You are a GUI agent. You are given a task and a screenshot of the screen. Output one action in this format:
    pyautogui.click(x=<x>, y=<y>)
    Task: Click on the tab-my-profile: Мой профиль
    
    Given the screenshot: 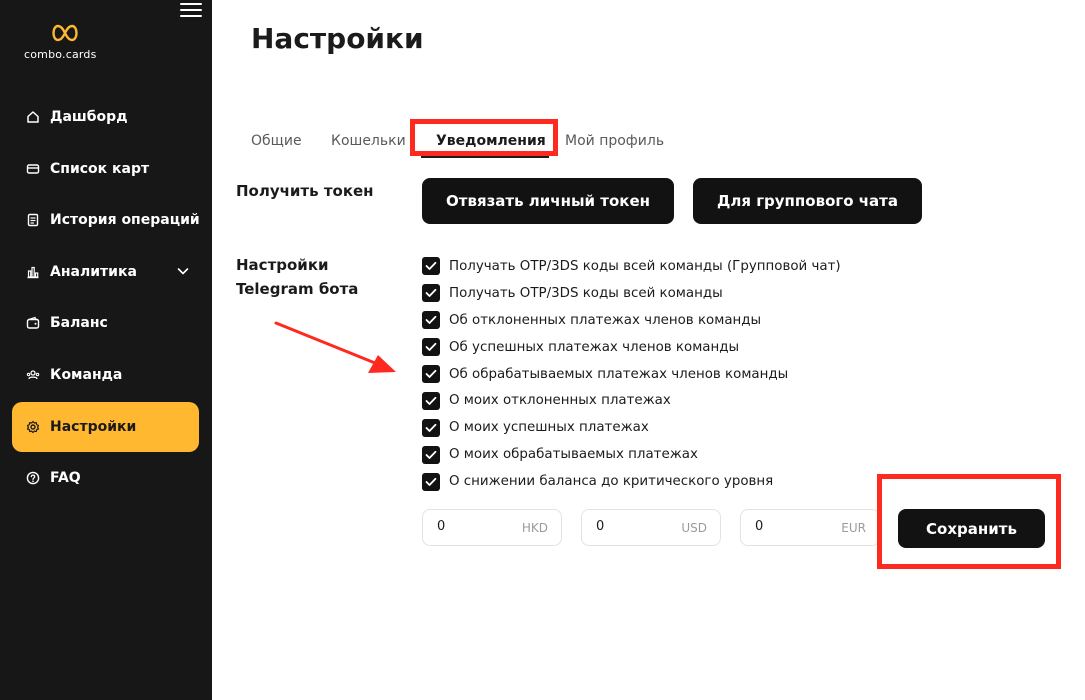 What is the action you would take?
    pyautogui.click(x=614, y=141)
    